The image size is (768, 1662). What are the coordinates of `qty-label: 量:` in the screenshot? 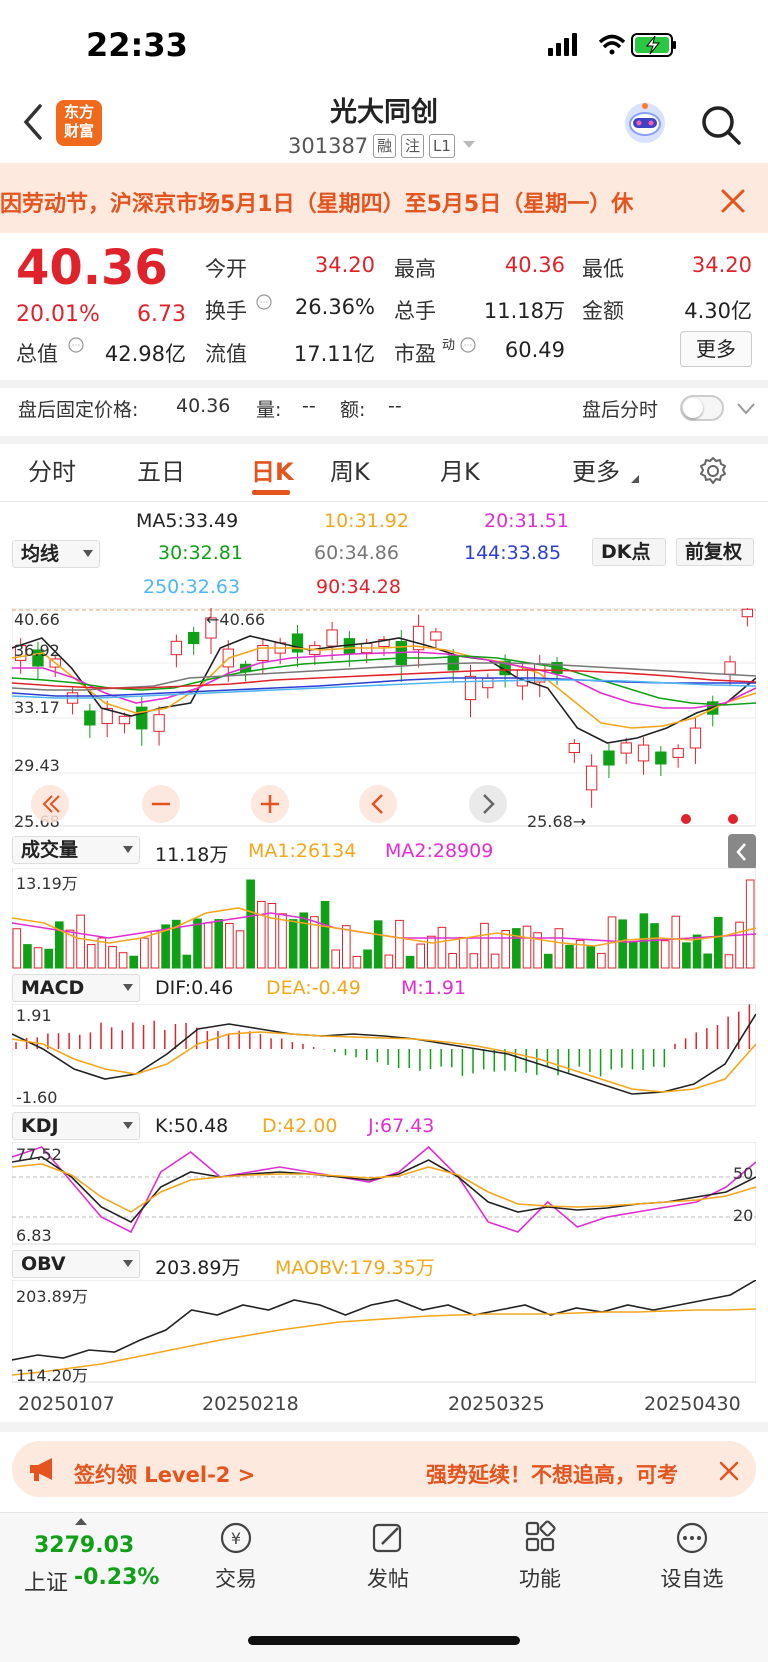 It's located at (269, 410).